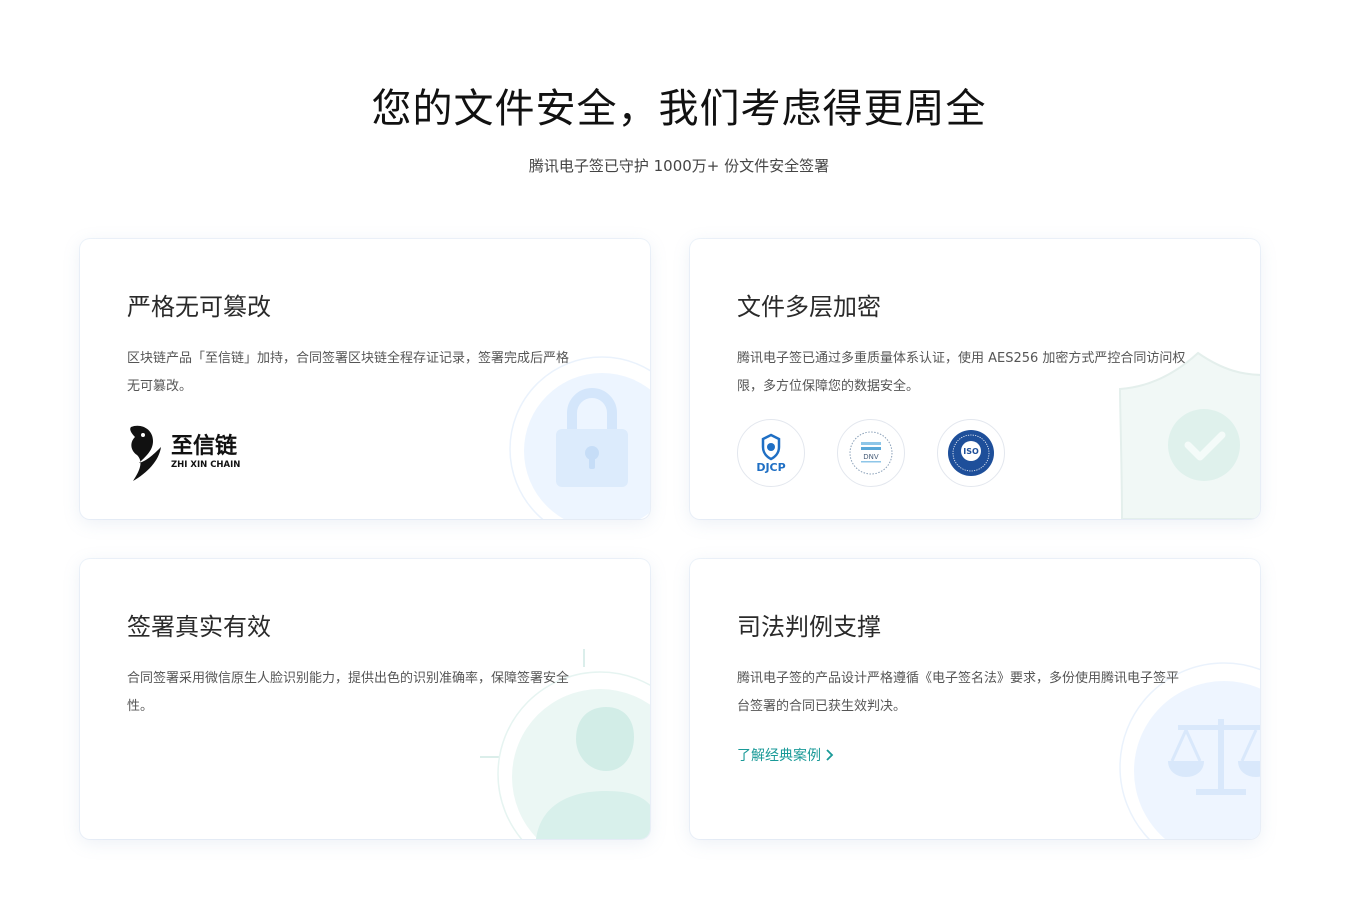  I want to click on certification-badges: DJCP DNV ISO, so click(871, 453).